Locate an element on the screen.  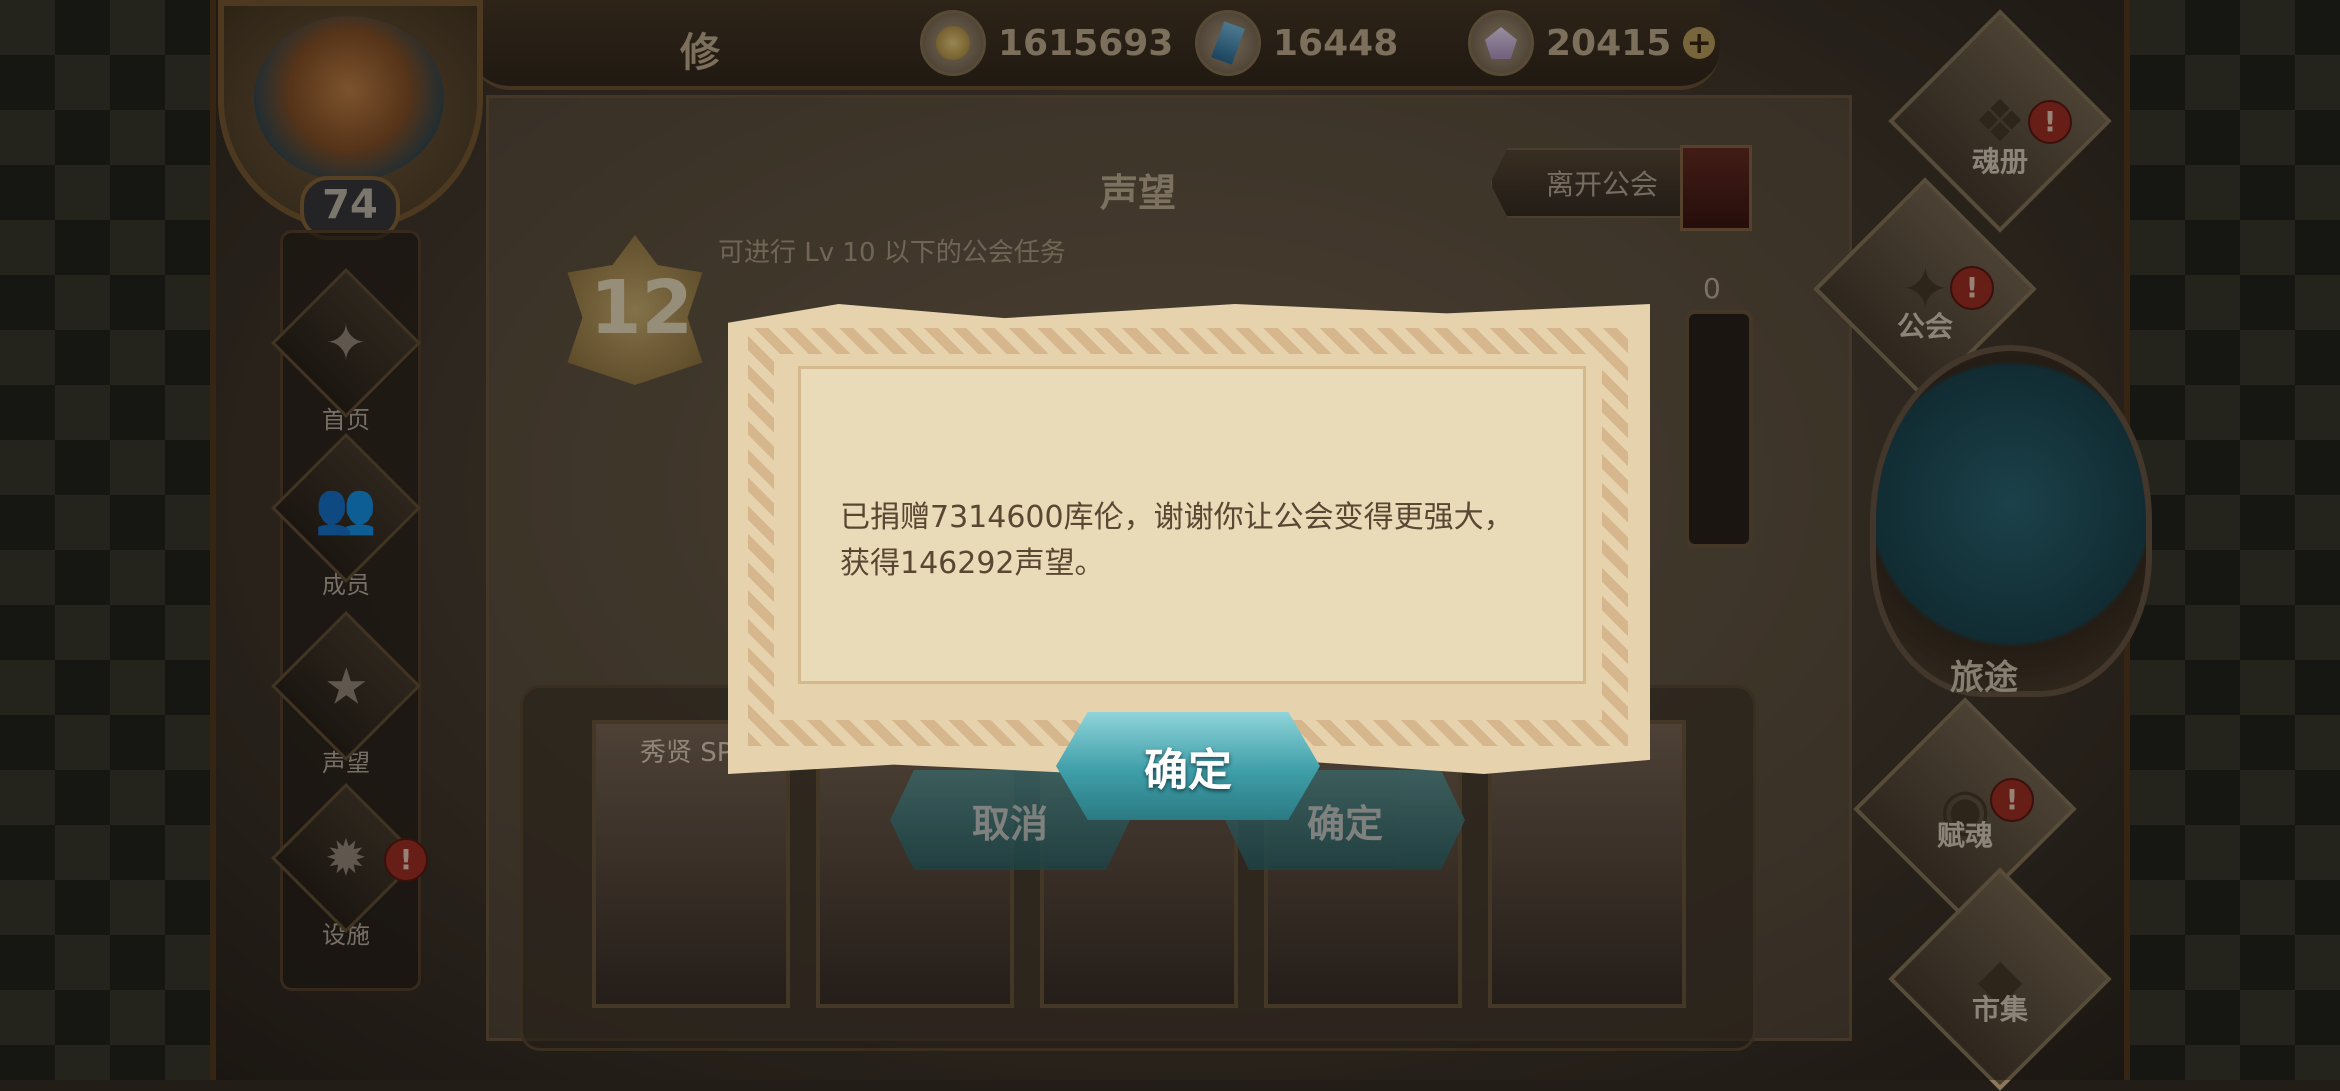
reputation-icon: ★ is located at coordinates (346, 685).